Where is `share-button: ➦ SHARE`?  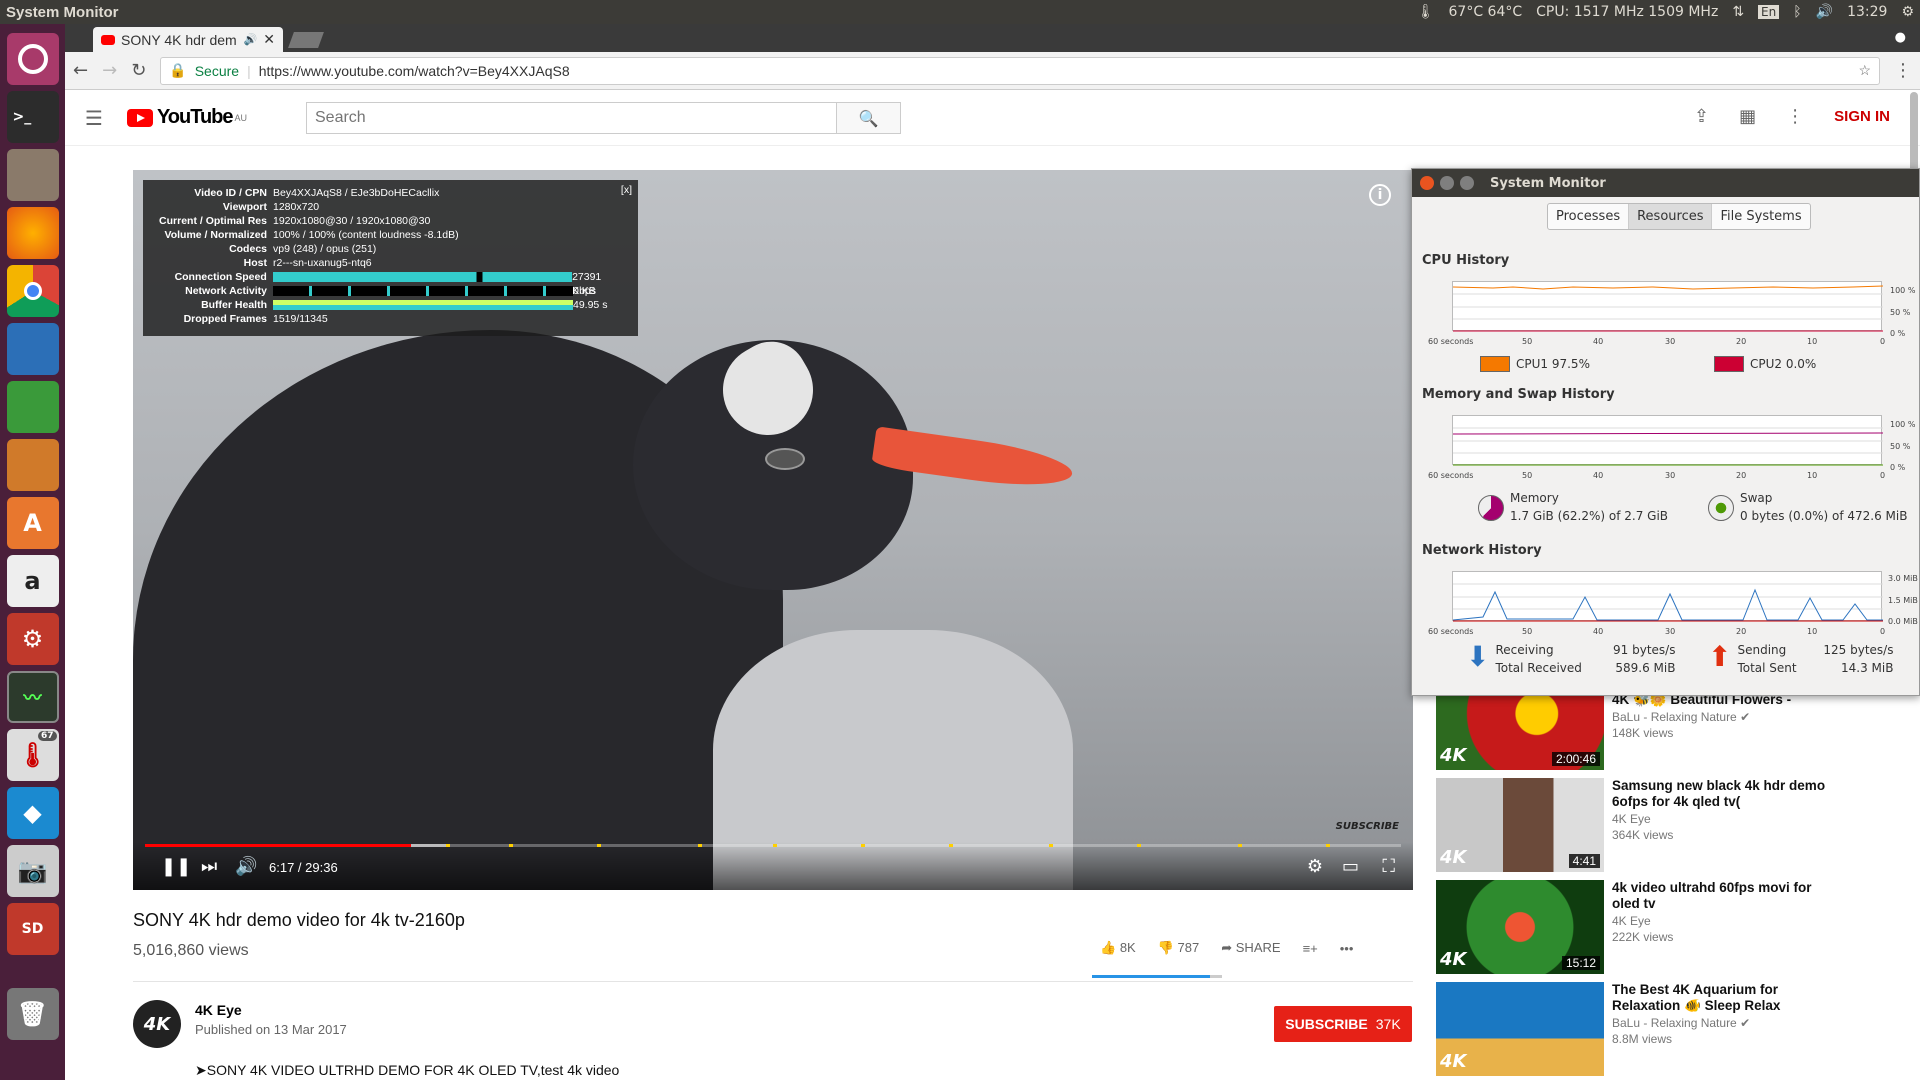 share-button: ➦ SHARE is located at coordinates (1250, 948).